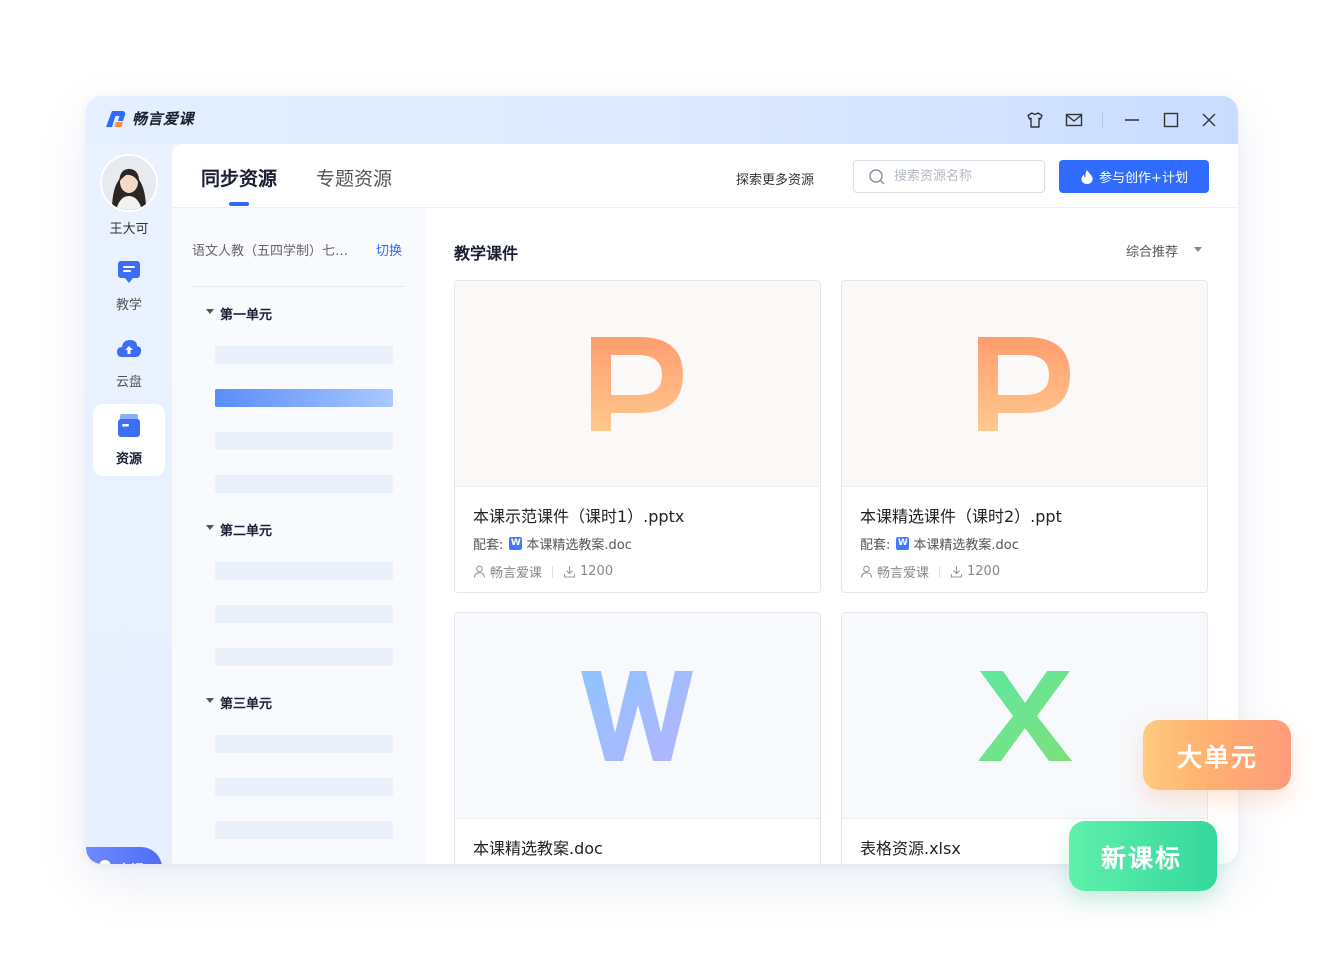 The image size is (1324, 960). I want to click on dropdown-arrow-icon, so click(1198, 249).